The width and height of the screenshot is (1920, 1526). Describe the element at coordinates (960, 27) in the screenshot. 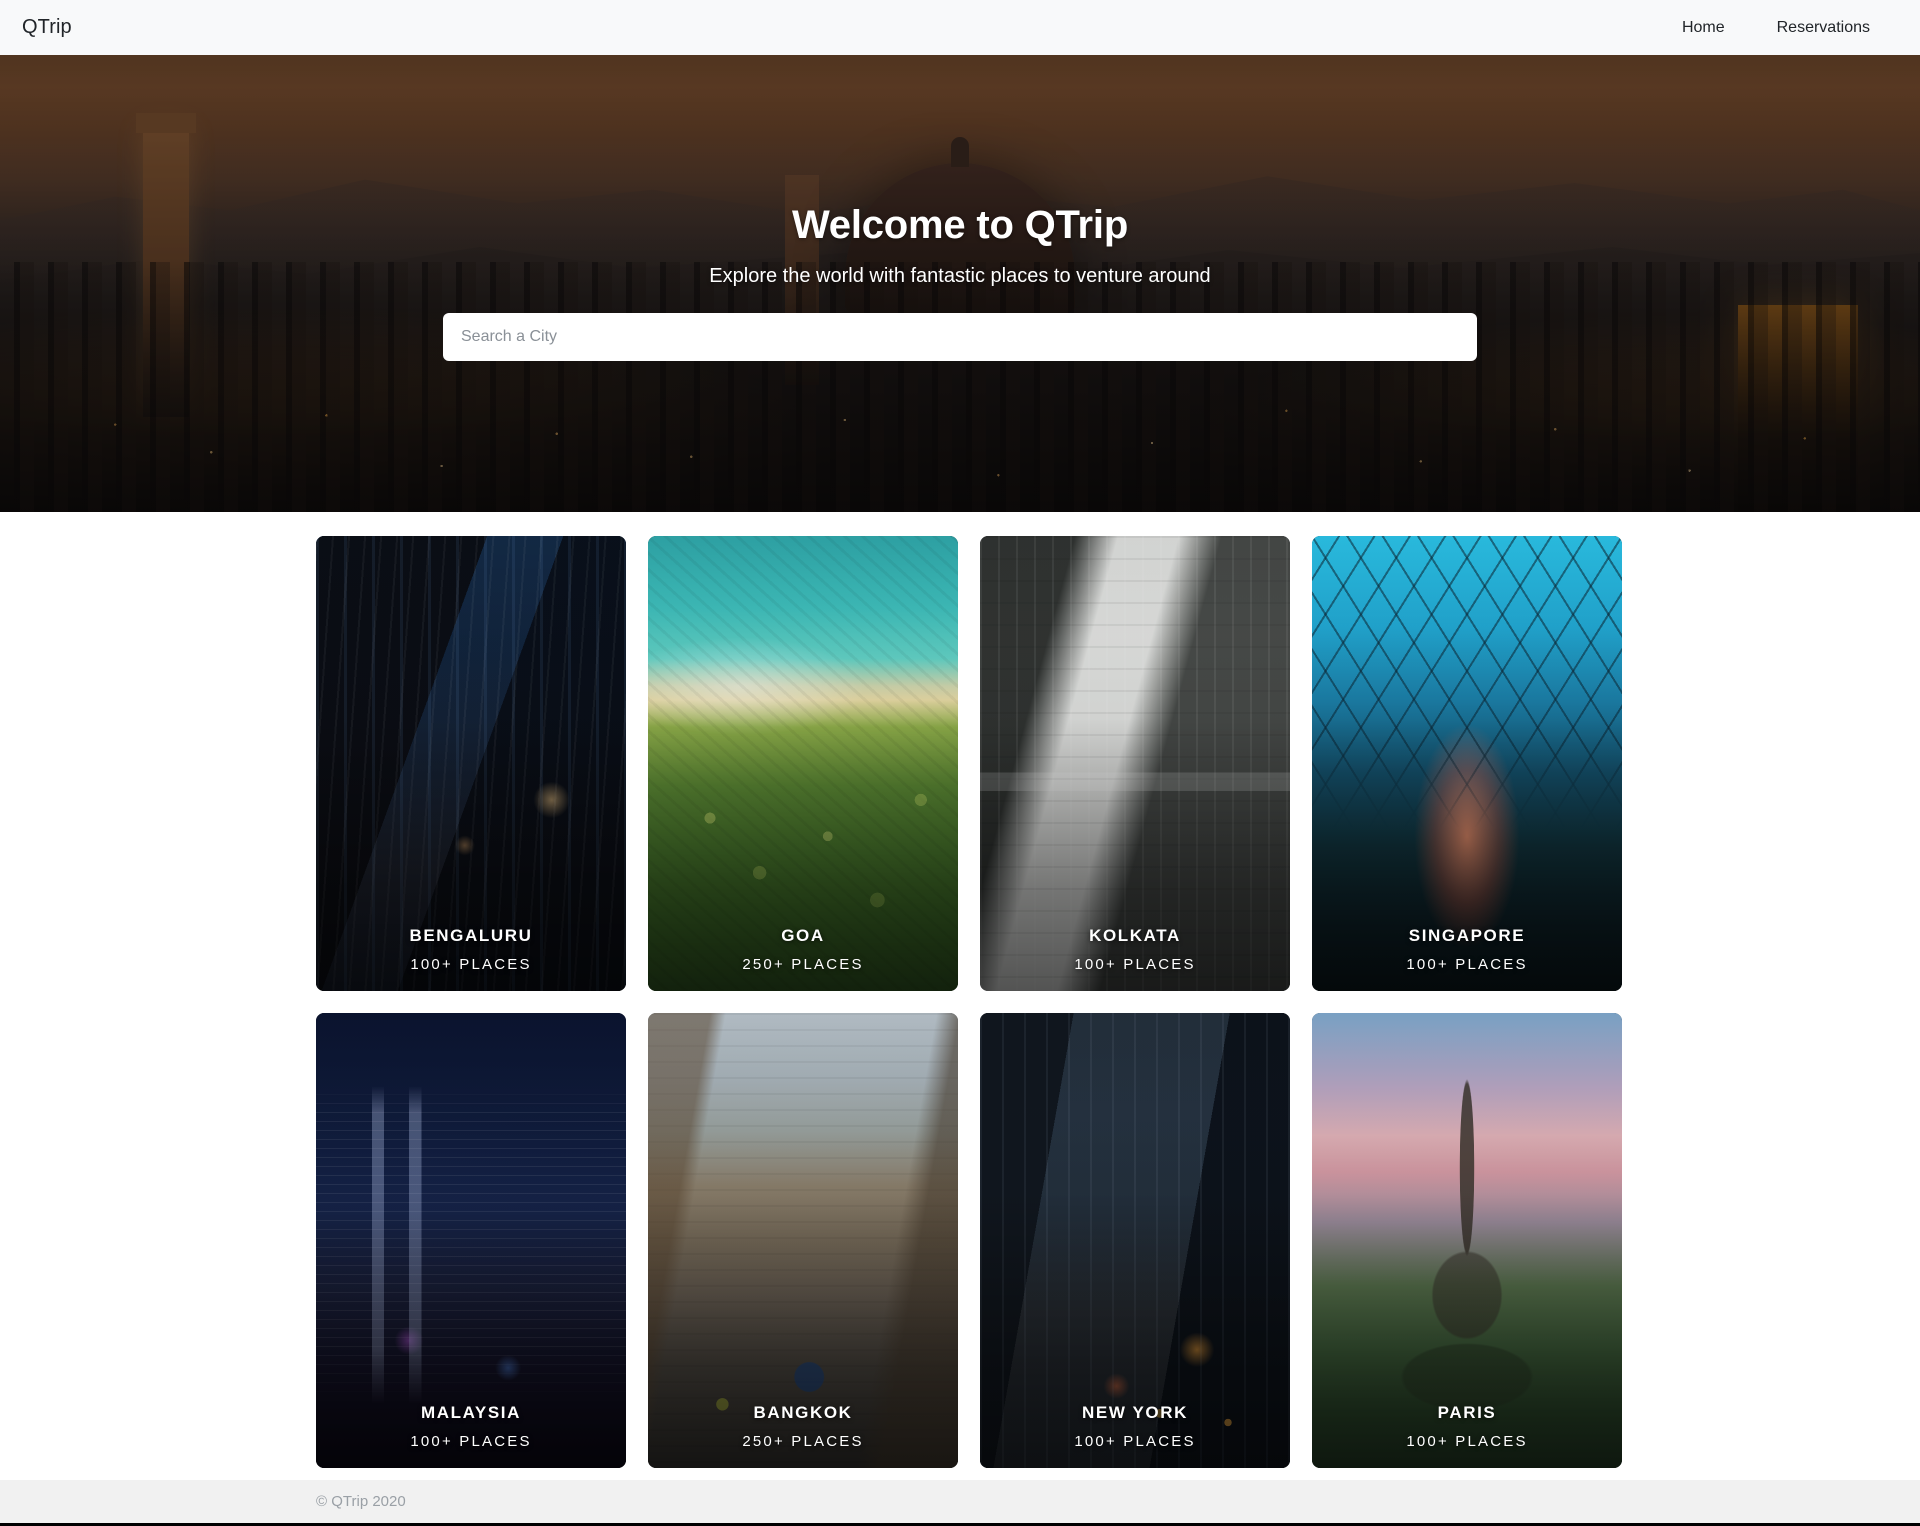

I see `navbar: QTrip Home Reservations` at that location.